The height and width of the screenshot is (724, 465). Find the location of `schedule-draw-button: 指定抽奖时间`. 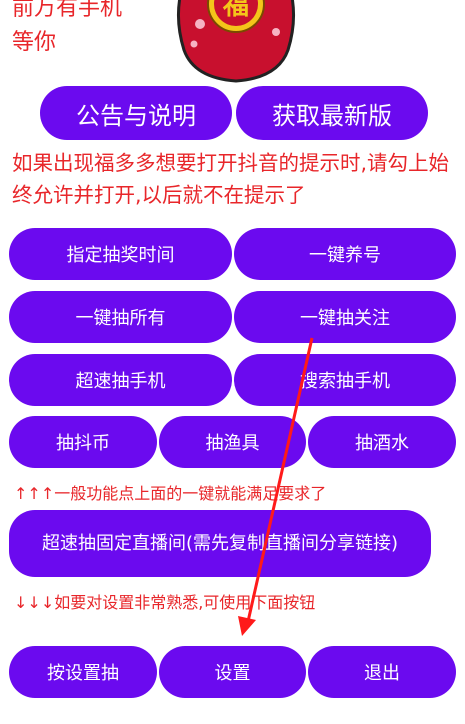

schedule-draw-button: 指定抽奖时间 is located at coordinates (120, 254).